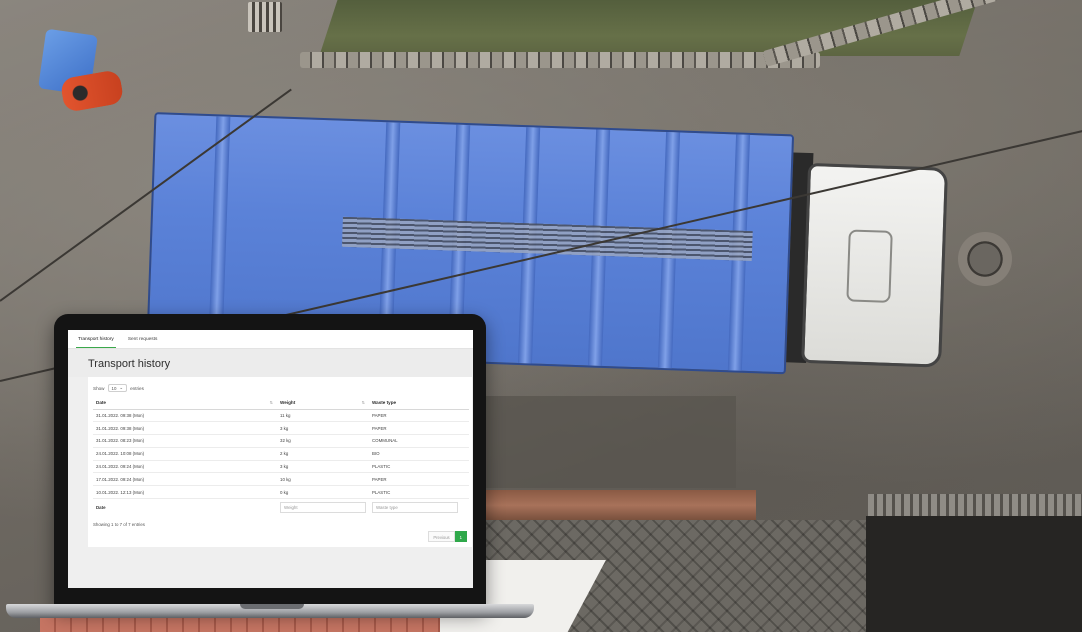 Image resolution: width=1082 pixels, height=632 pixels. I want to click on table-row: 24.01.2022. 10:08 (Mon) 2 kg BIO, so click(281, 454).